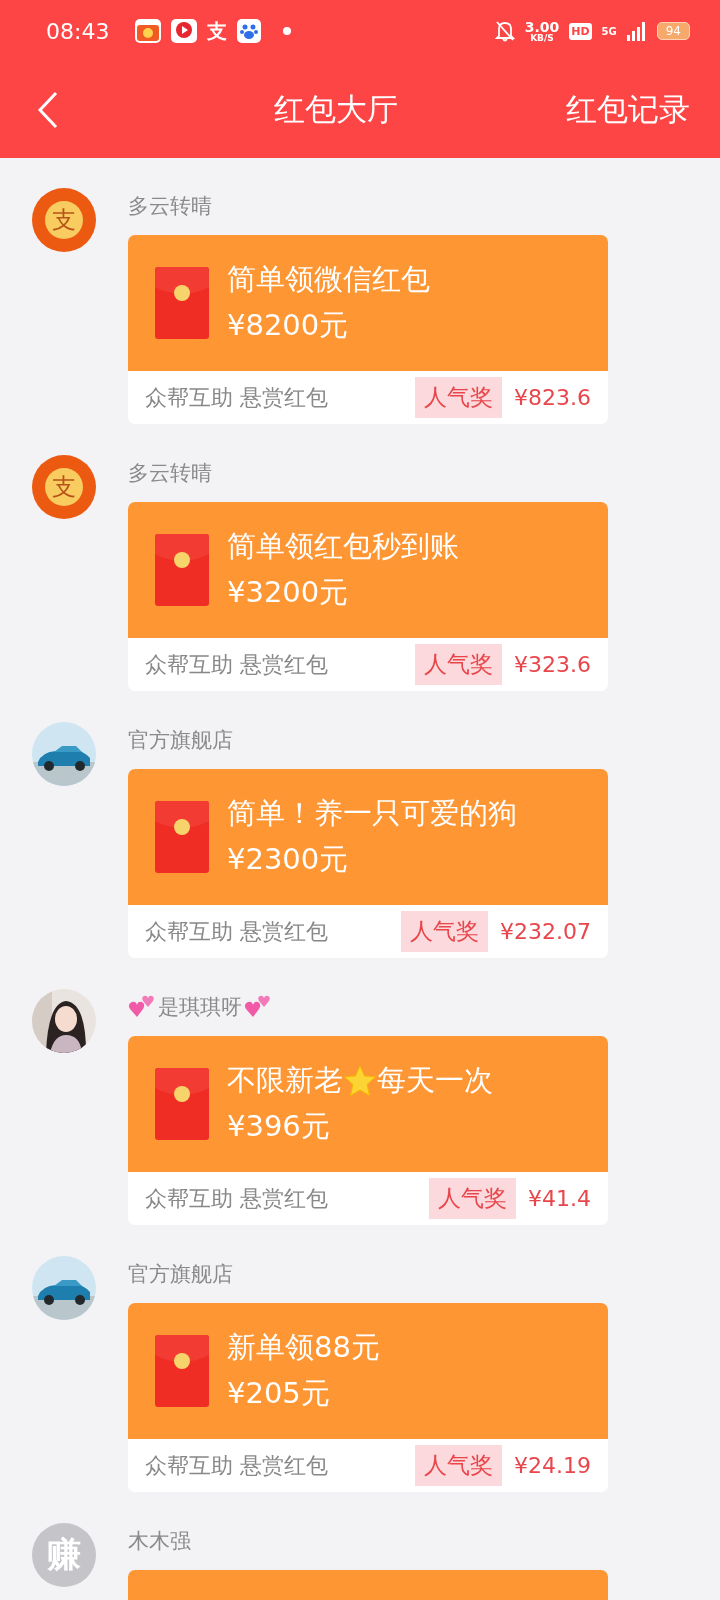 Image resolution: width=720 pixels, height=1600 pixels. I want to click on net-speed-unit: KB/S, so click(542, 38).